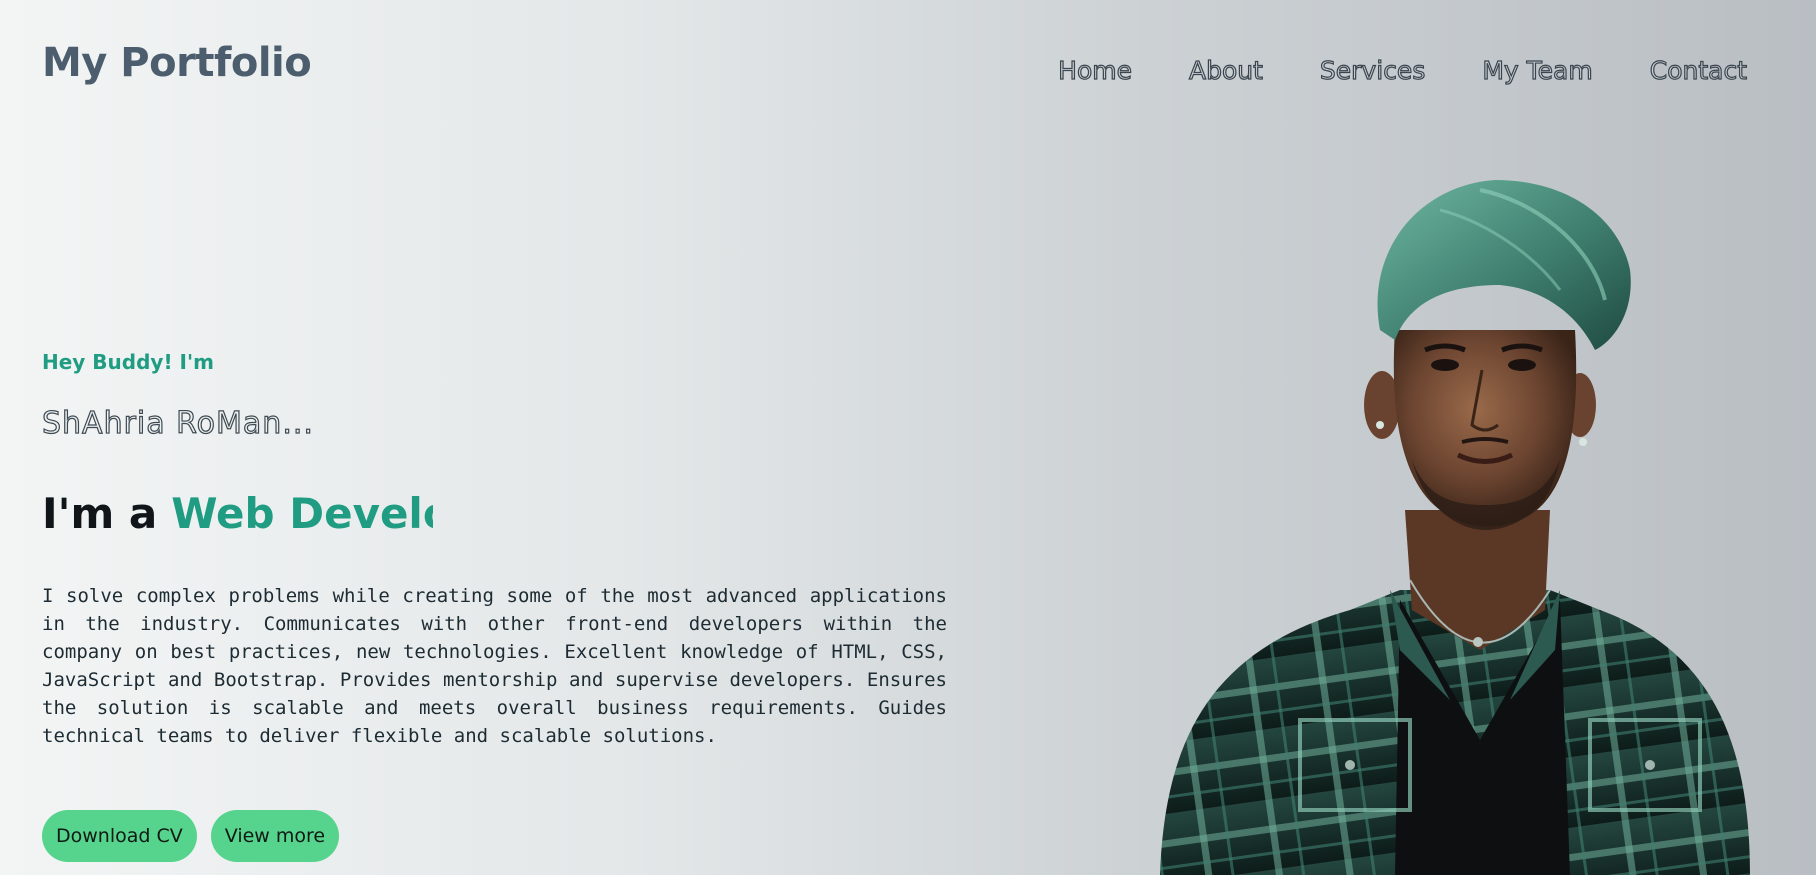 This screenshot has width=1816, height=875. What do you see at coordinates (1538, 70) in the screenshot?
I see `nav-link-my-team: My Team` at bounding box center [1538, 70].